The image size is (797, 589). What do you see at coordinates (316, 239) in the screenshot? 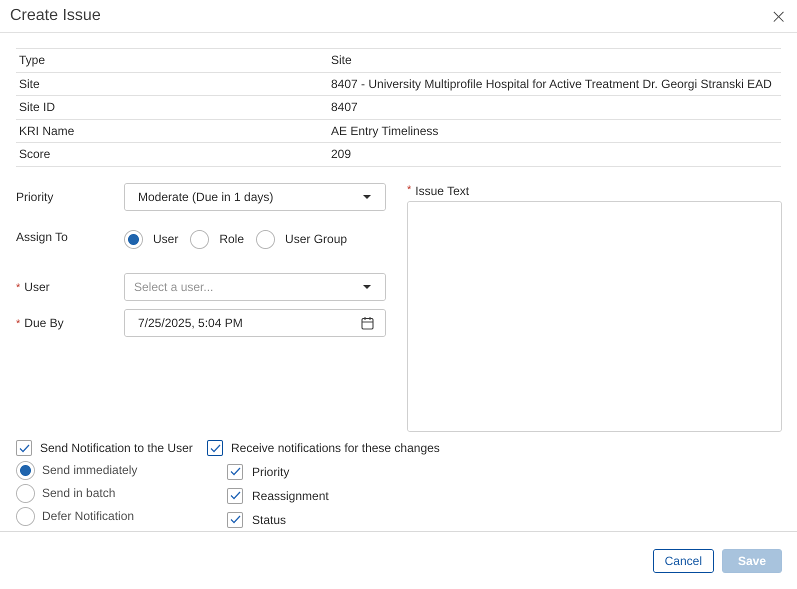
I see `option-label: User Group` at bounding box center [316, 239].